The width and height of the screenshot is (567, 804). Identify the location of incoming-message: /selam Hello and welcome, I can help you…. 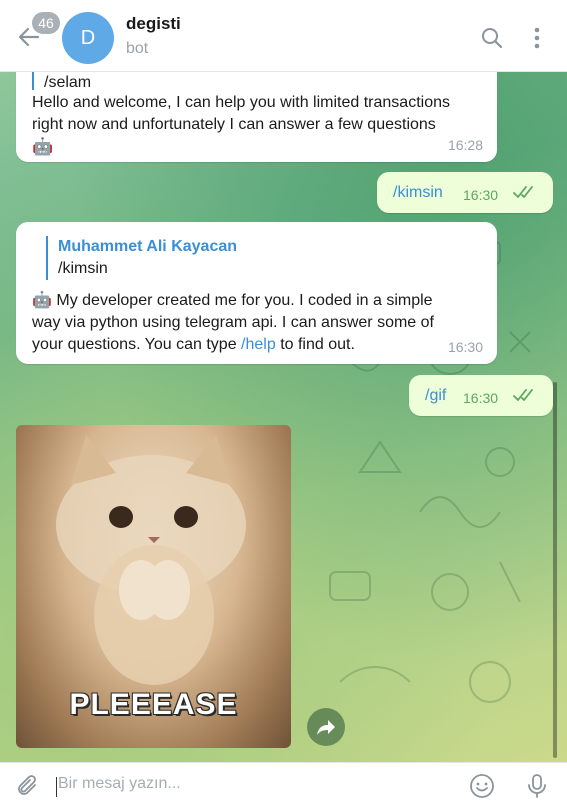
(256, 117).